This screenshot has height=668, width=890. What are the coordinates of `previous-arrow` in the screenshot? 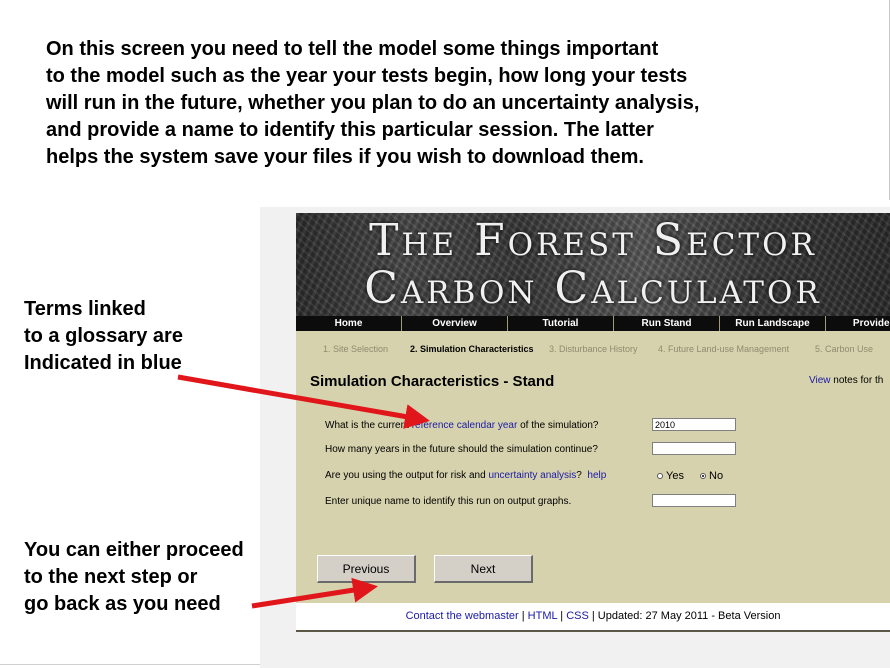 It's located at (314, 593).